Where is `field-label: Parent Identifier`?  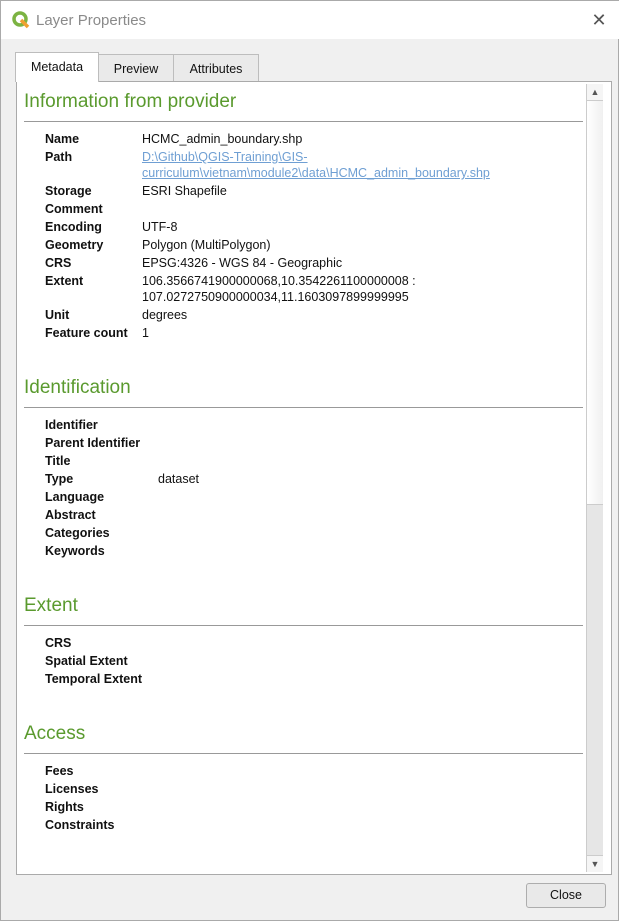 field-label: Parent Identifier is located at coordinates (93, 443).